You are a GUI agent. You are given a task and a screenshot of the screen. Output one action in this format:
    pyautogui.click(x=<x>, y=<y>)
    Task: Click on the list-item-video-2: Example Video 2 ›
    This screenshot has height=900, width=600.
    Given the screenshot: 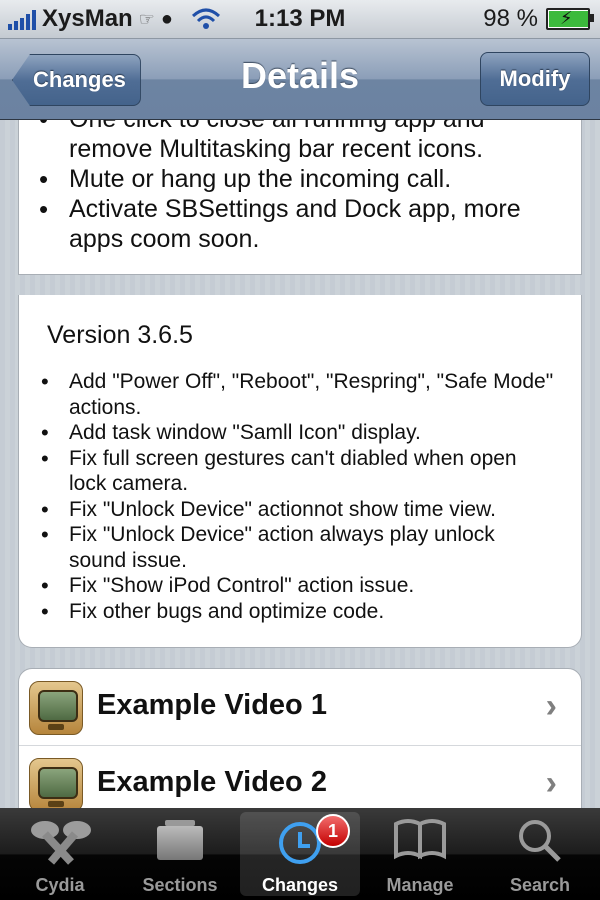 What is the action you would take?
    pyautogui.click(x=300, y=777)
    